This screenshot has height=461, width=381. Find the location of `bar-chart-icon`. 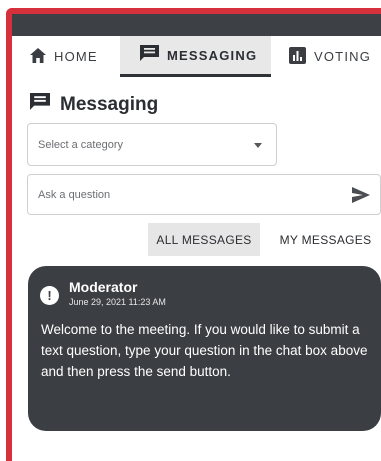

bar-chart-icon is located at coordinates (297, 56).